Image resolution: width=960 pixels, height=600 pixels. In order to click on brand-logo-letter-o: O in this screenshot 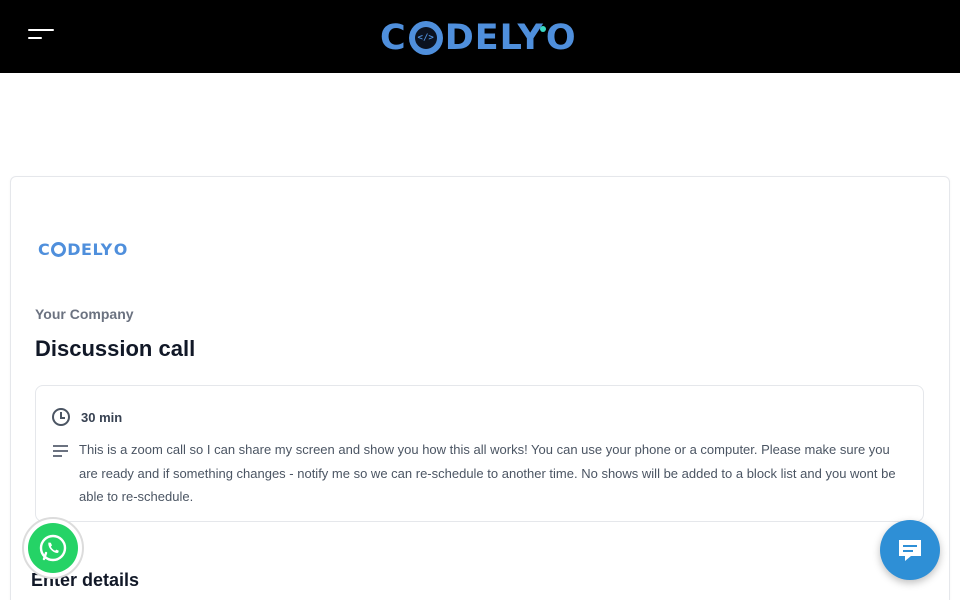, I will do `click(561, 38)`.